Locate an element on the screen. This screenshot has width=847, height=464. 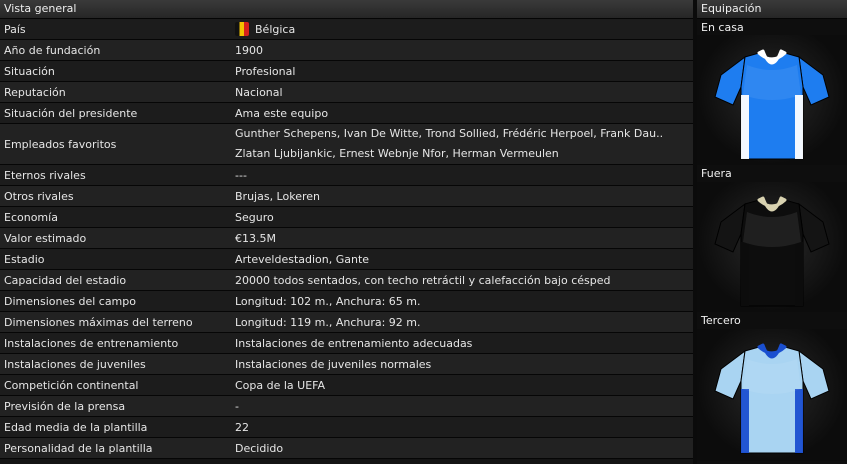
row-value: Profesional is located at coordinates (265, 71).